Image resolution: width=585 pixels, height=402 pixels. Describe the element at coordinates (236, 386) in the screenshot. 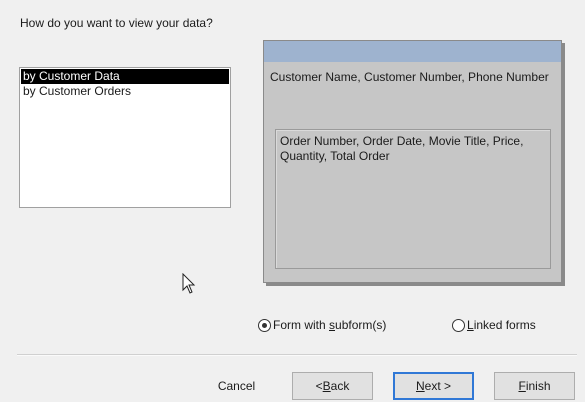

I see `cancel-button: Cancel` at that location.